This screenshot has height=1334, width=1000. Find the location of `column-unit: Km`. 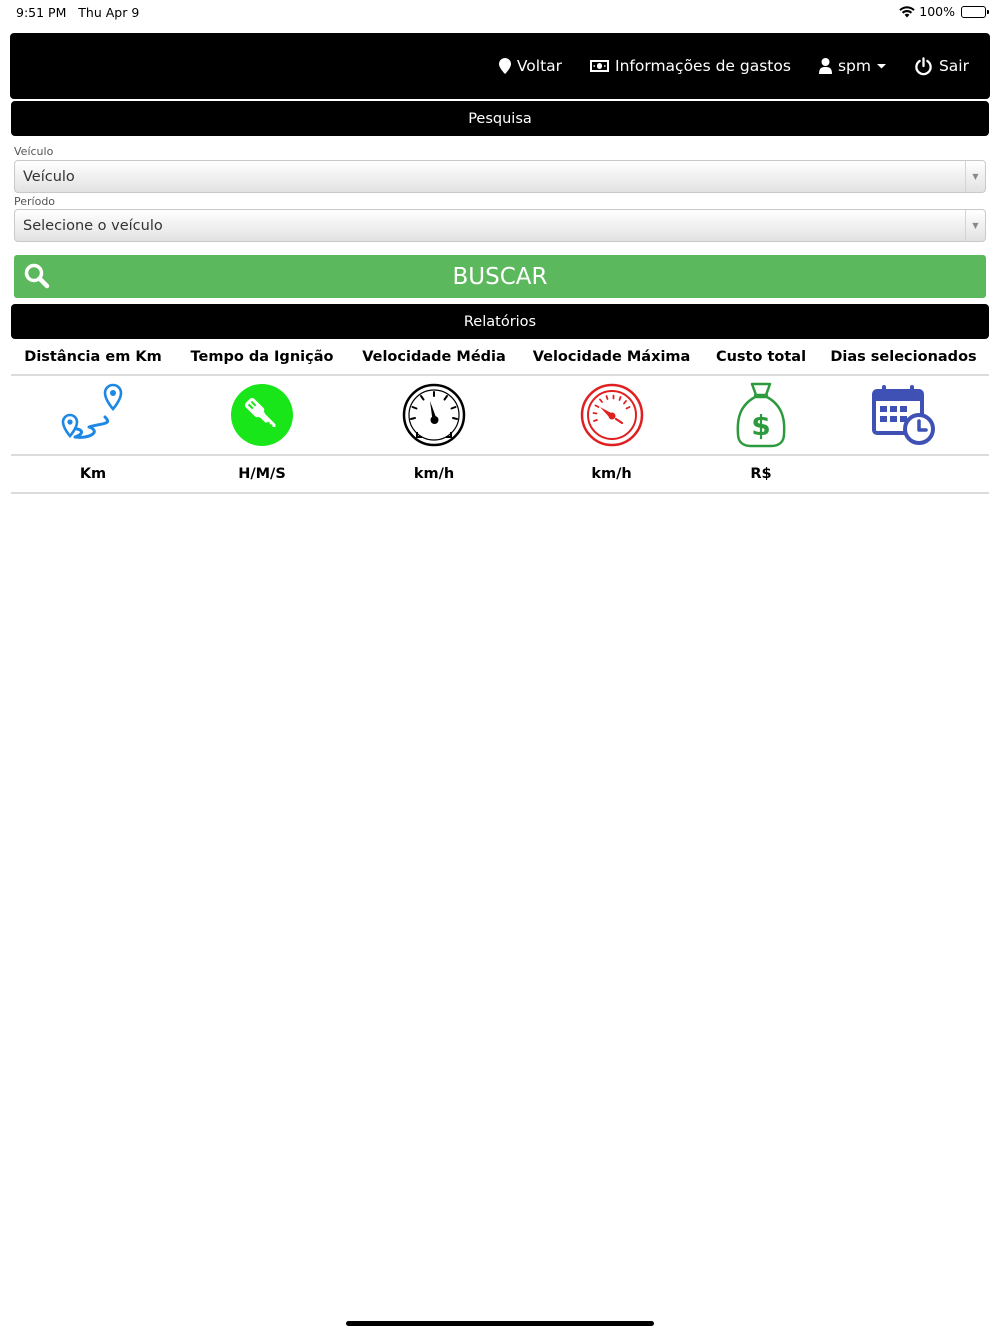

column-unit: Km is located at coordinates (93, 474).